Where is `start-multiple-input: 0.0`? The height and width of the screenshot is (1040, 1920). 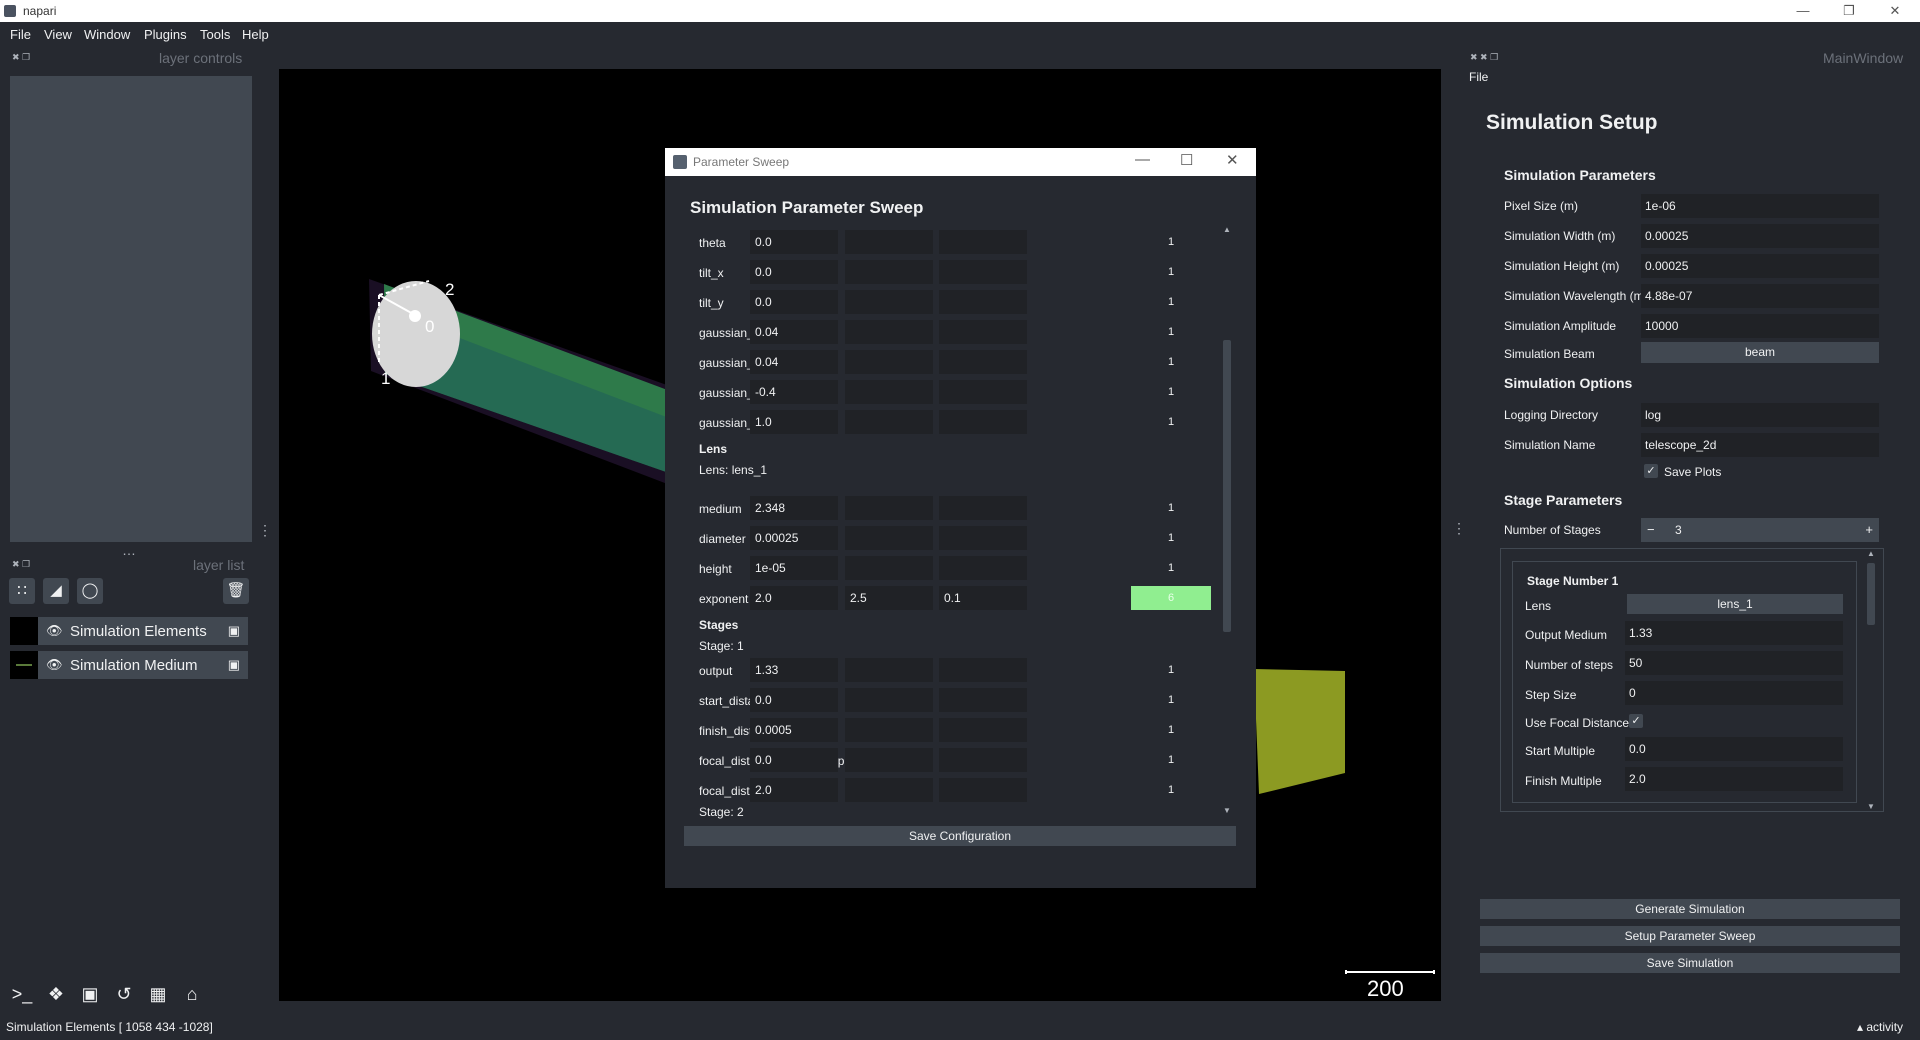
start-multiple-input: 0.0 is located at coordinates (1734, 749).